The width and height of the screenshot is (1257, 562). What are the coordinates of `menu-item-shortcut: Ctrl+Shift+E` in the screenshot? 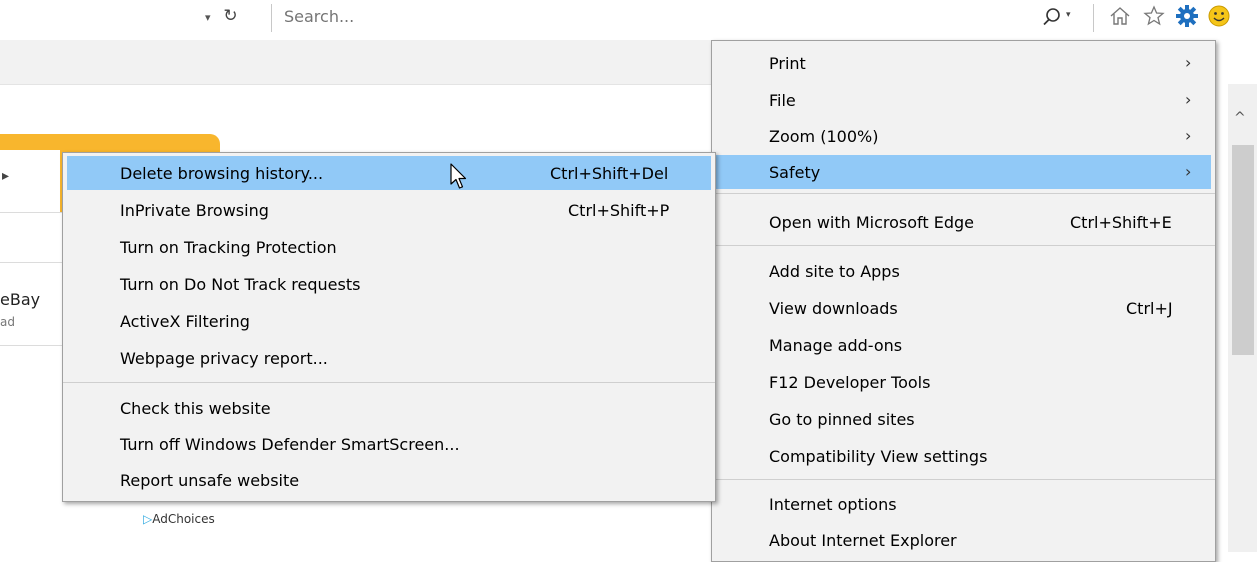 It's located at (1121, 222).